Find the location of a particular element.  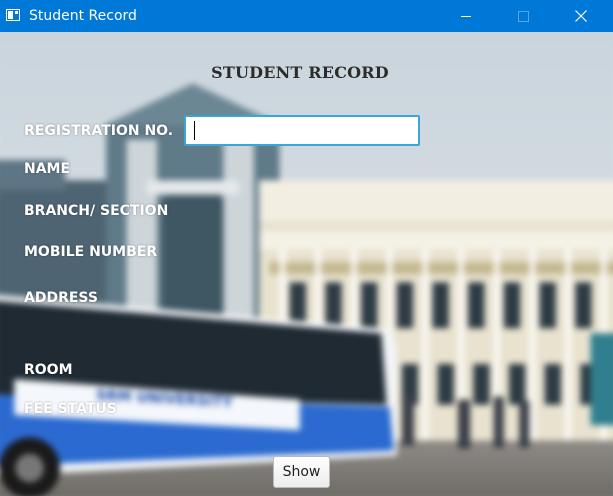

room-label: ROOM is located at coordinates (48, 370).